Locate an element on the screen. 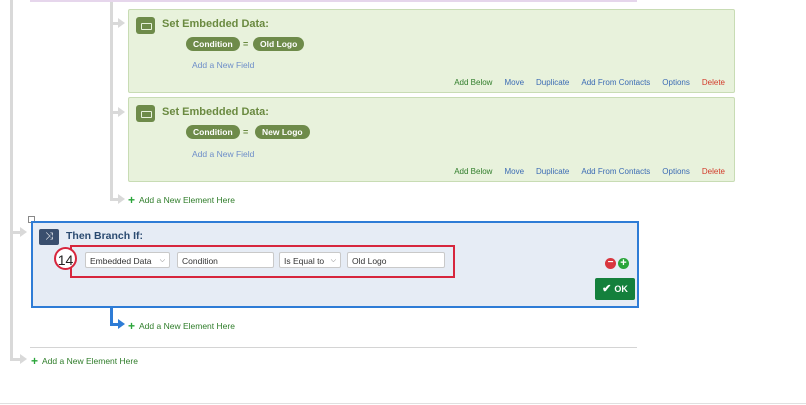 This screenshot has height=405, width=806. condition-value-text: Old Logo is located at coordinates (369, 261).